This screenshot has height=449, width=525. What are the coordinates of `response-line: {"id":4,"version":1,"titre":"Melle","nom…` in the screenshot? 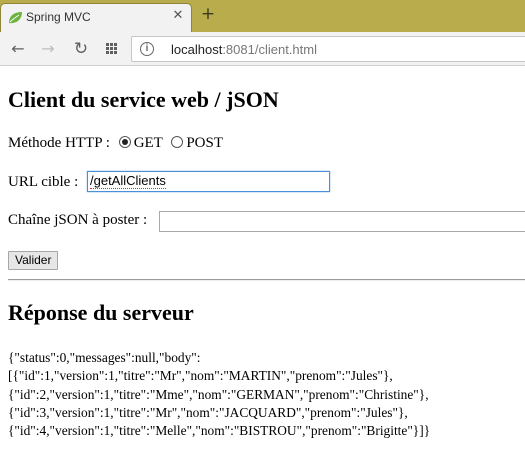 It's located at (219, 431).